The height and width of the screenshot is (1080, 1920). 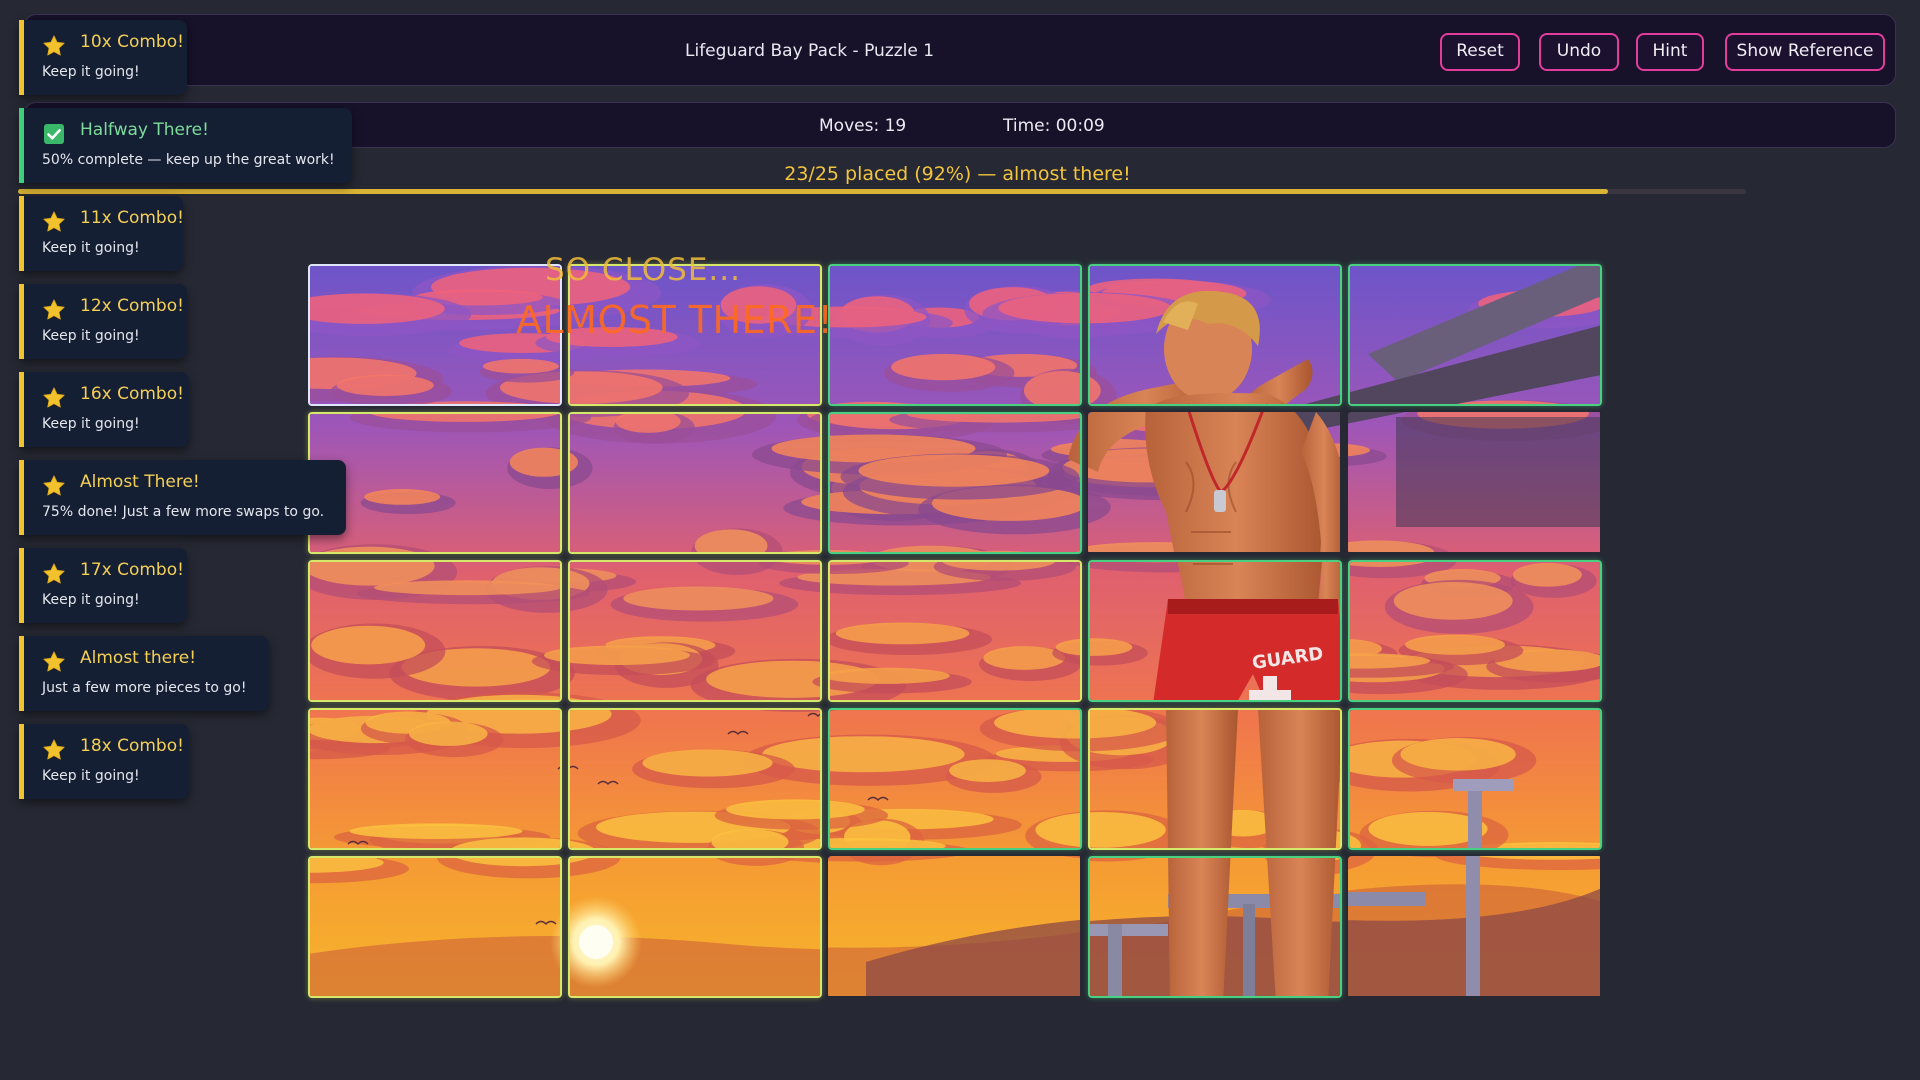 What do you see at coordinates (104, 409) in the screenshot?
I see `toast-notification: 16x Combo! Keep it going!` at bounding box center [104, 409].